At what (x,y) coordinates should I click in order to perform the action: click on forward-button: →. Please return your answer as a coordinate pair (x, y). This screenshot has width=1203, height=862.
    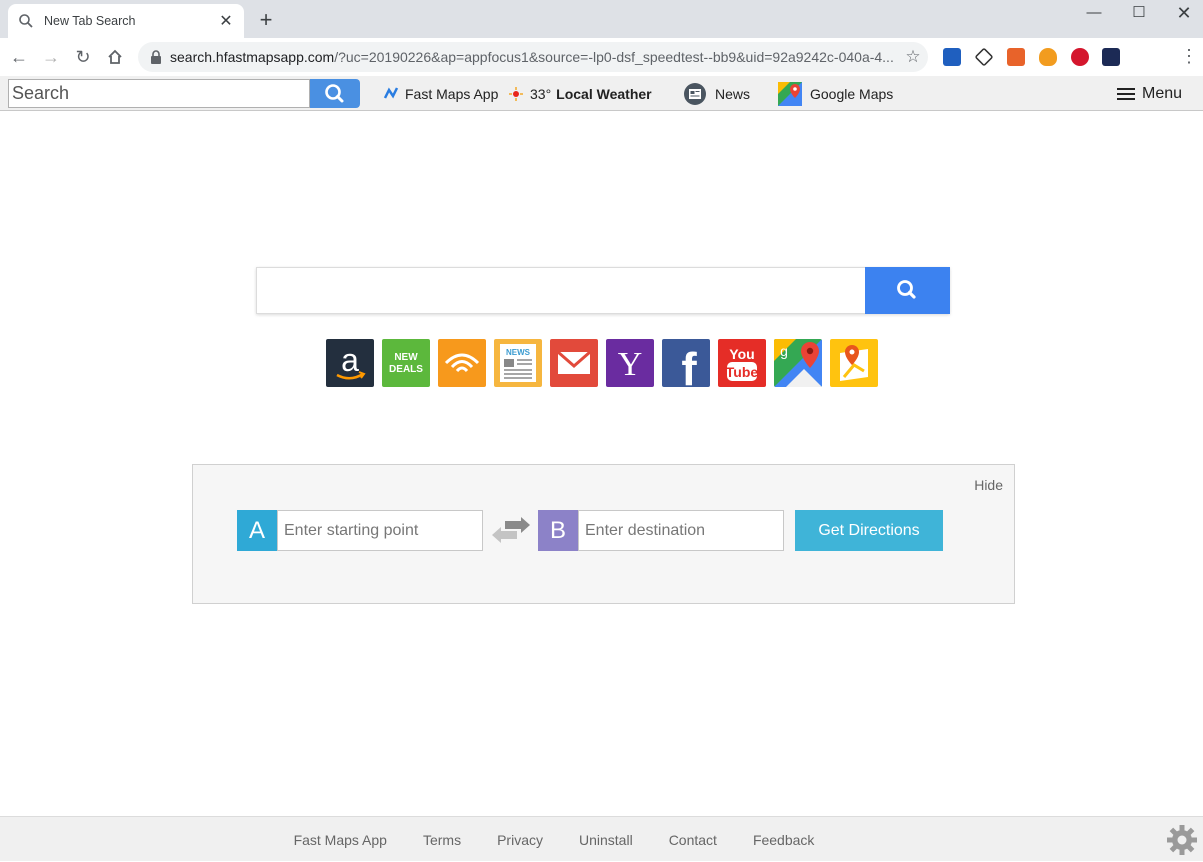
    Looking at the image, I should click on (51, 57).